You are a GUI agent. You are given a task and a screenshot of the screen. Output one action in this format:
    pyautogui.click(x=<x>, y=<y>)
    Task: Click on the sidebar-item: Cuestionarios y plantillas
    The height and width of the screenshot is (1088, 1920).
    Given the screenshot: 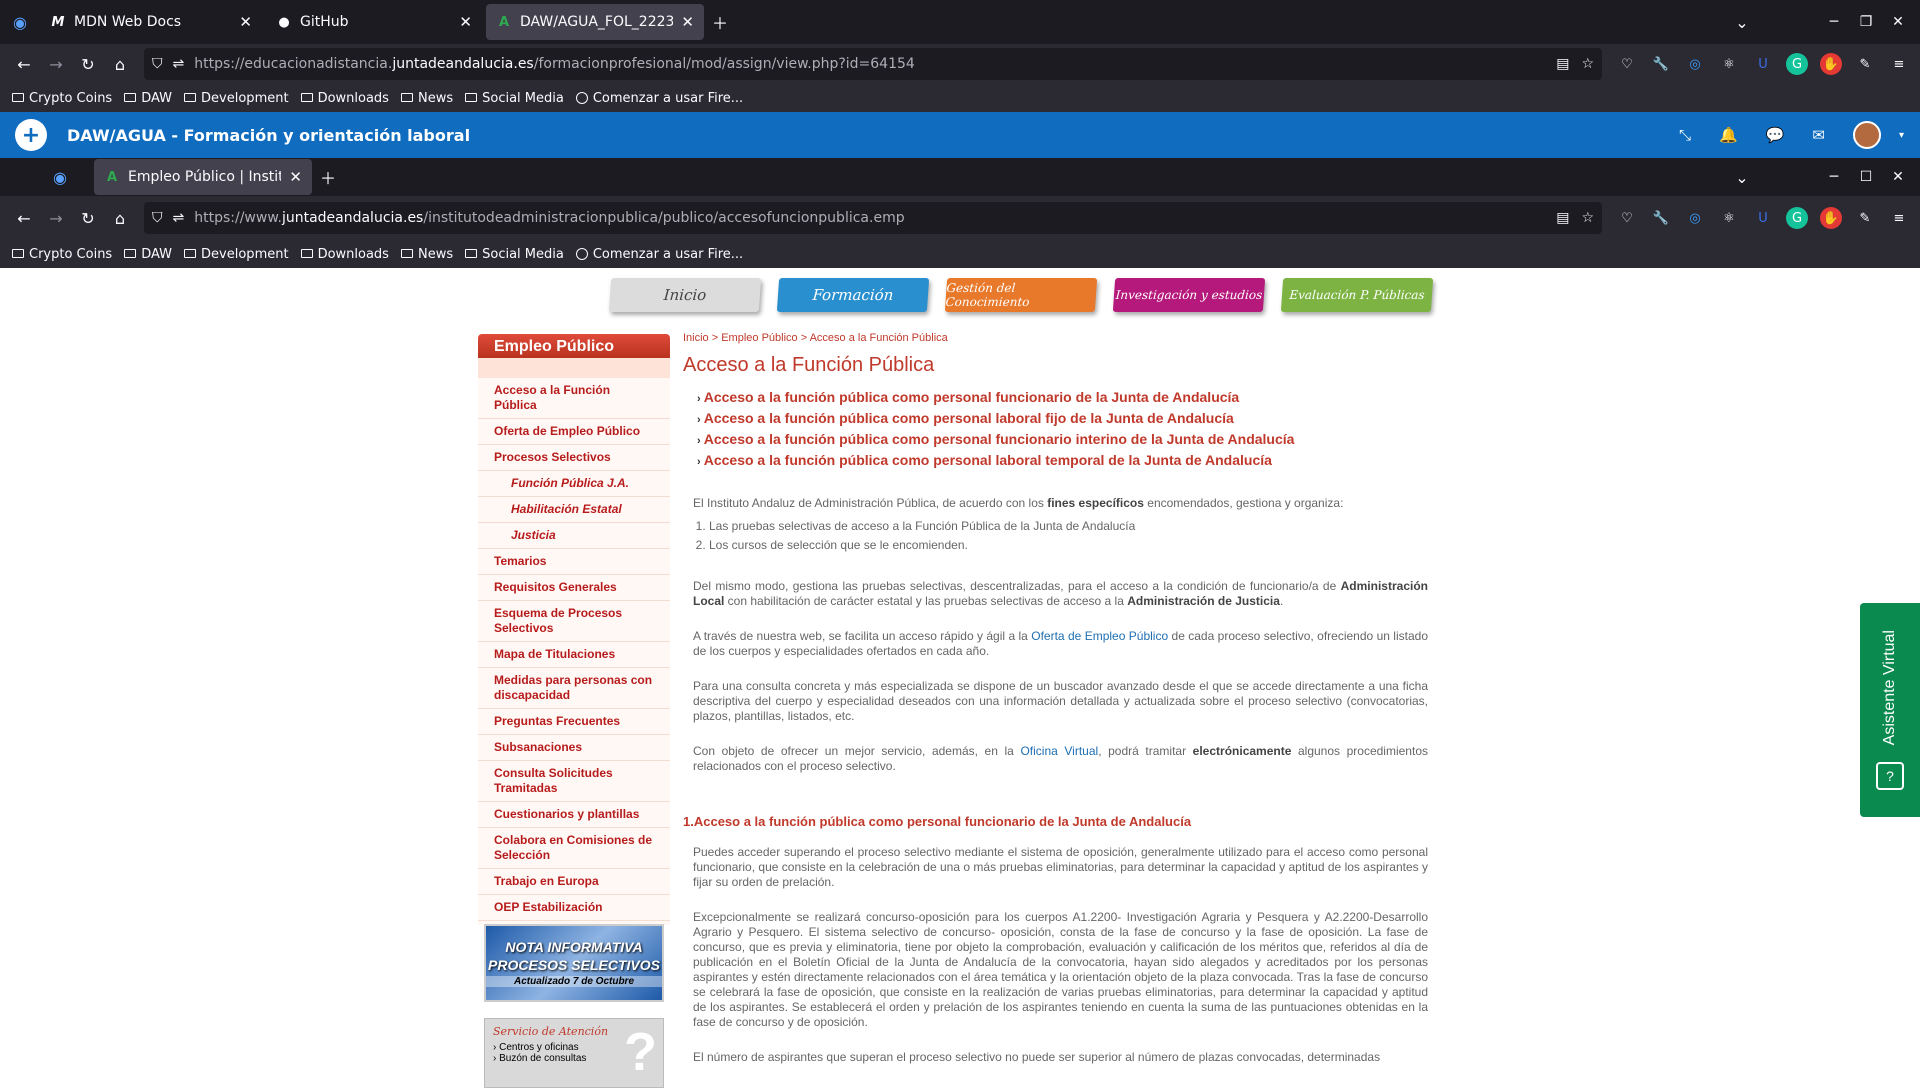 What is the action you would take?
    pyautogui.click(x=574, y=815)
    